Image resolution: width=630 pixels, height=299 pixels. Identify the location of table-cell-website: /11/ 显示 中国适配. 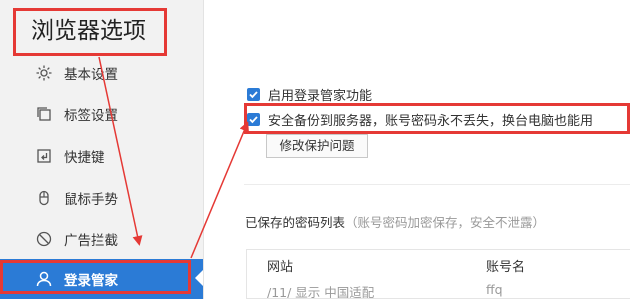
(320, 290).